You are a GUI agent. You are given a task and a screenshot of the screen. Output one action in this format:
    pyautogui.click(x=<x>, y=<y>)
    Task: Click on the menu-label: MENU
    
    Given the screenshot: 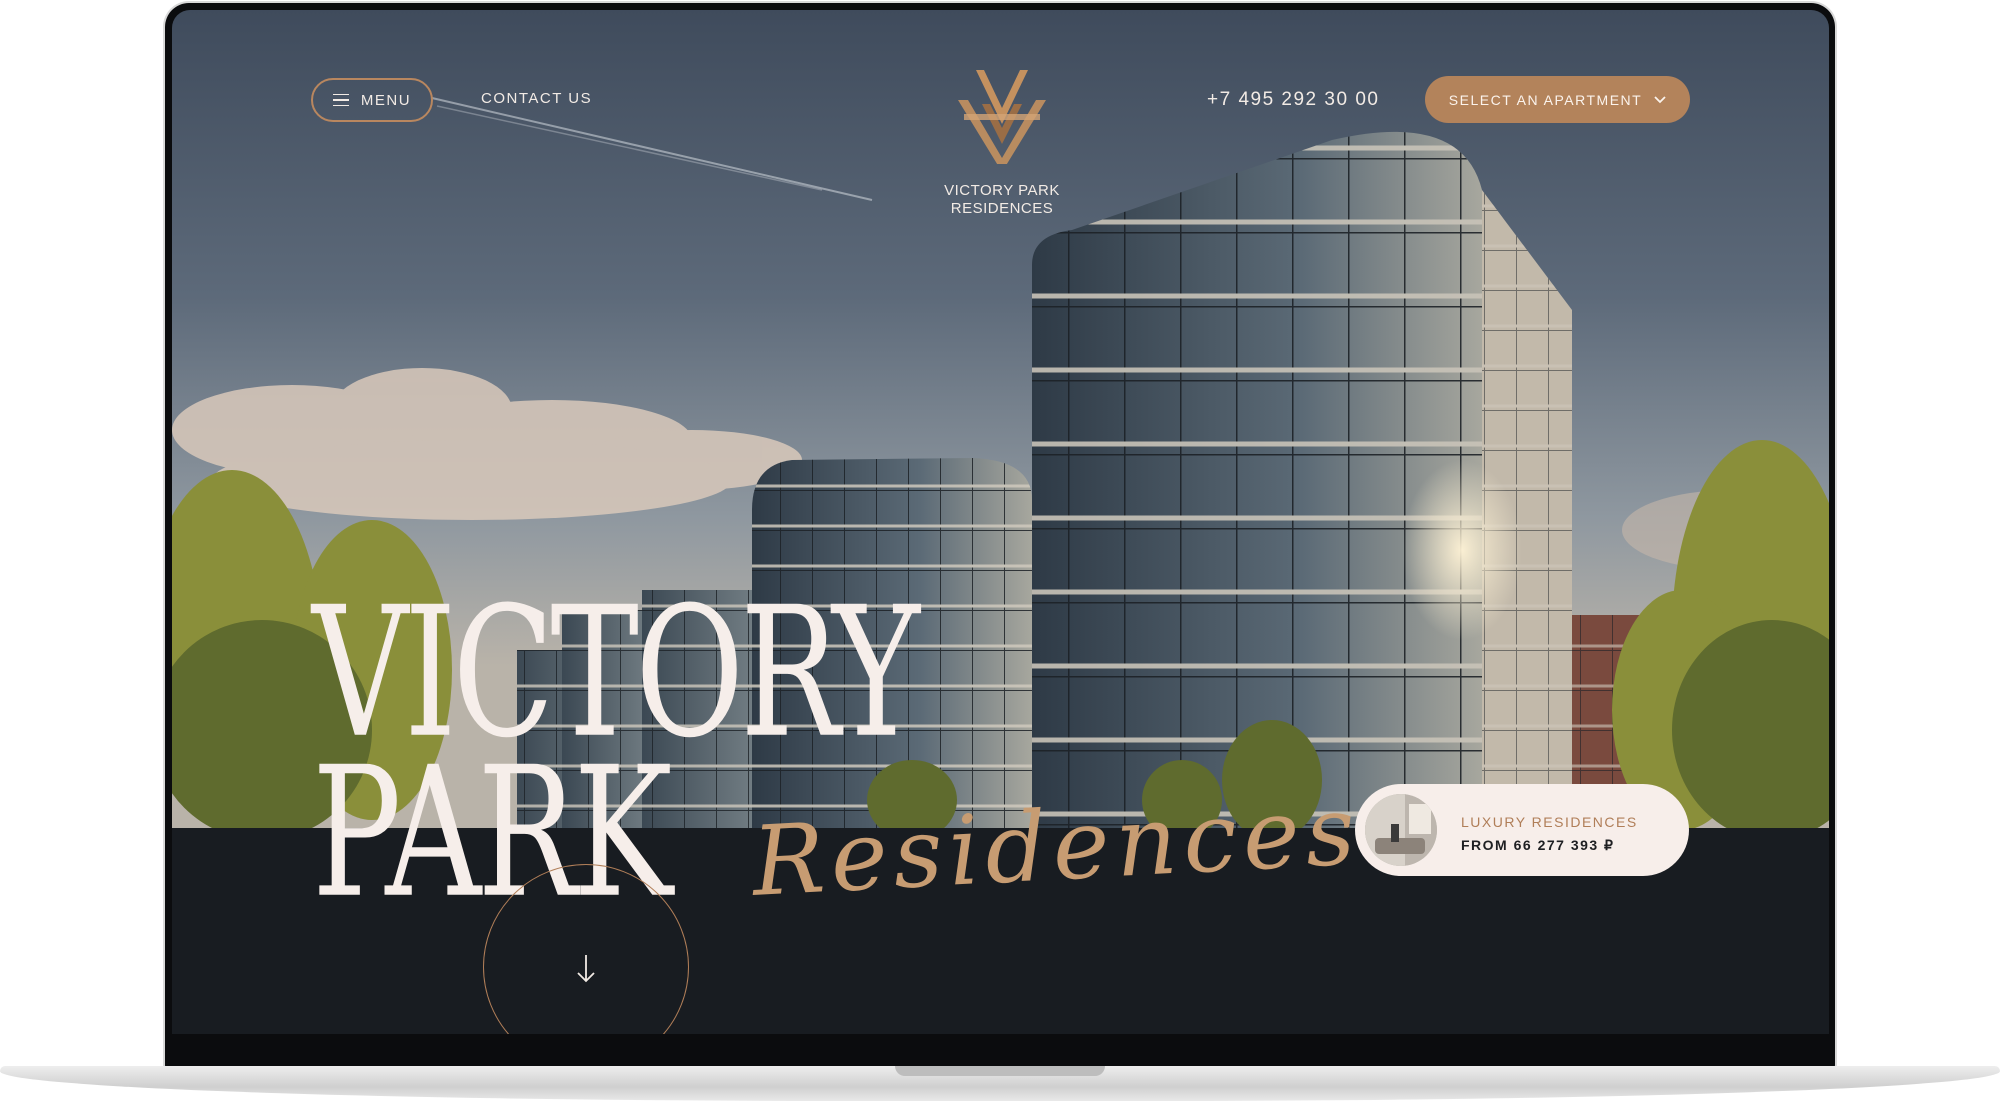 What is the action you would take?
    pyautogui.click(x=386, y=100)
    